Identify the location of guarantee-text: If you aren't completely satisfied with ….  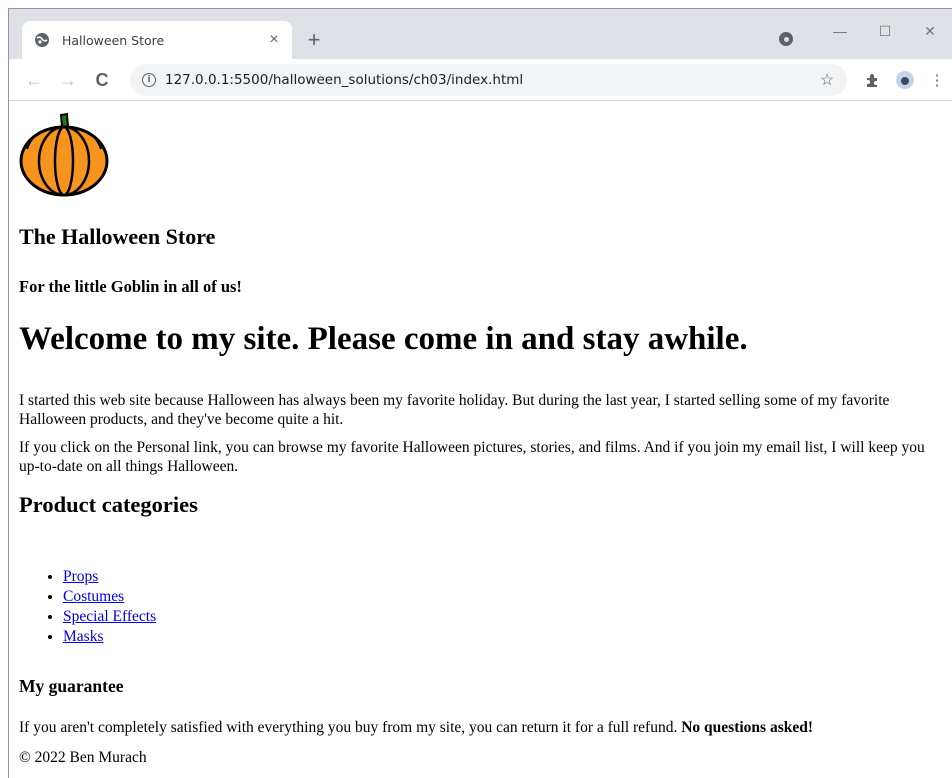
(350, 727).